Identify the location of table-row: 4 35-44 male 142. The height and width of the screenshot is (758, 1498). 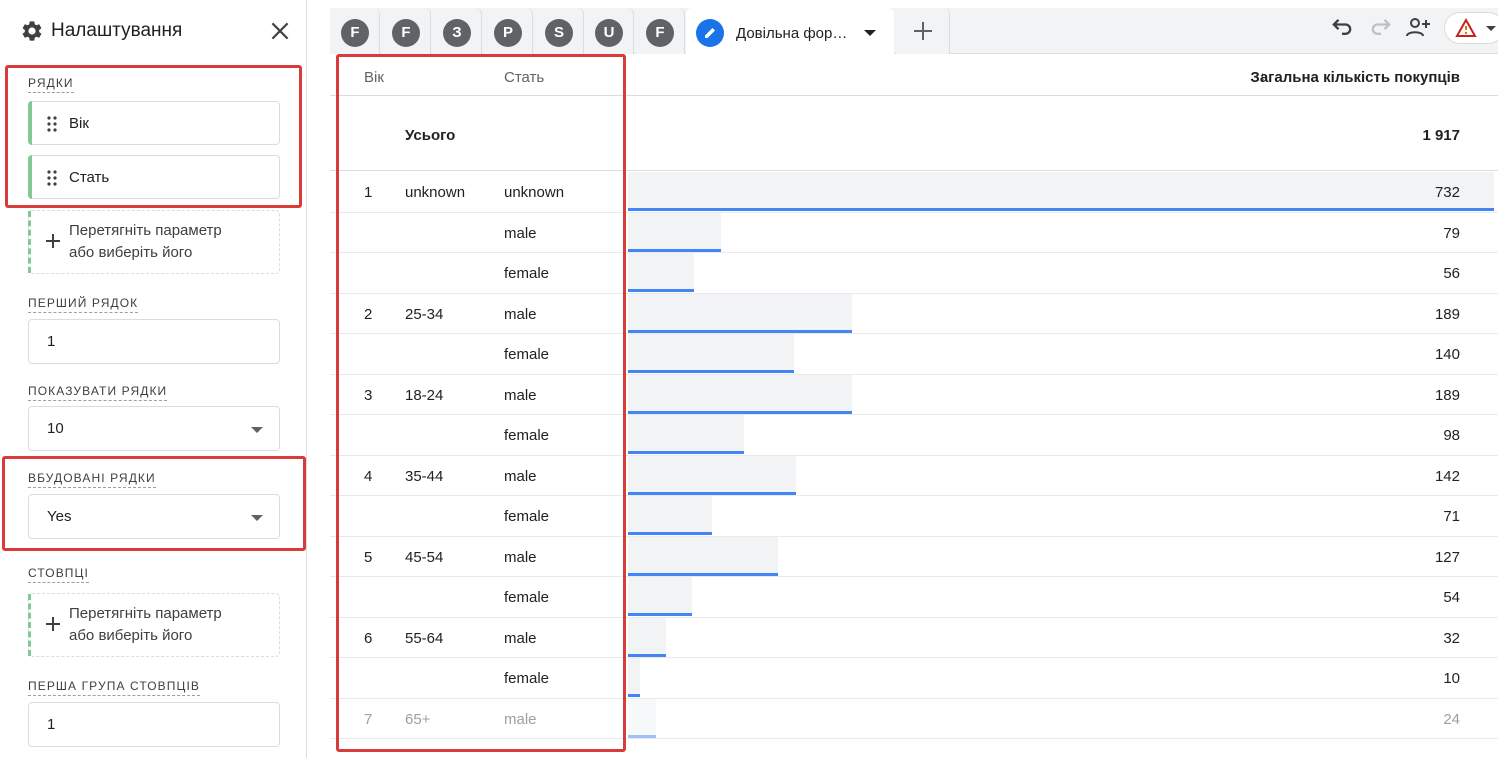
(914, 475).